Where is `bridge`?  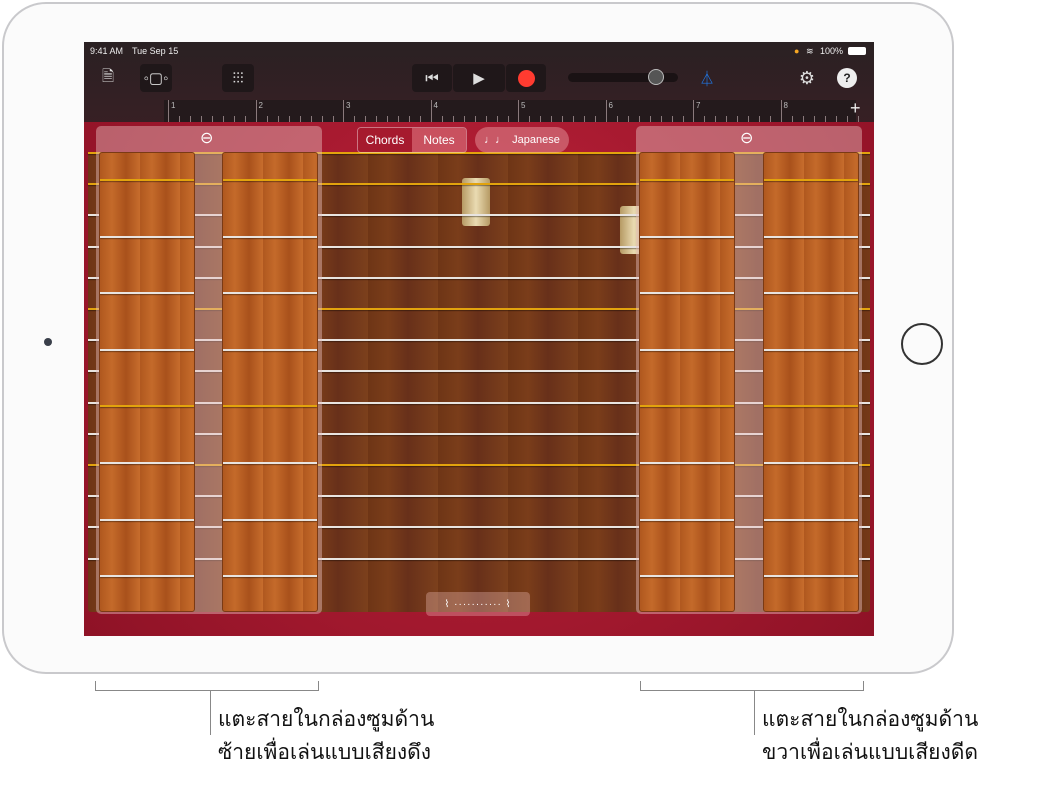 bridge is located at coordinates (476, 202).